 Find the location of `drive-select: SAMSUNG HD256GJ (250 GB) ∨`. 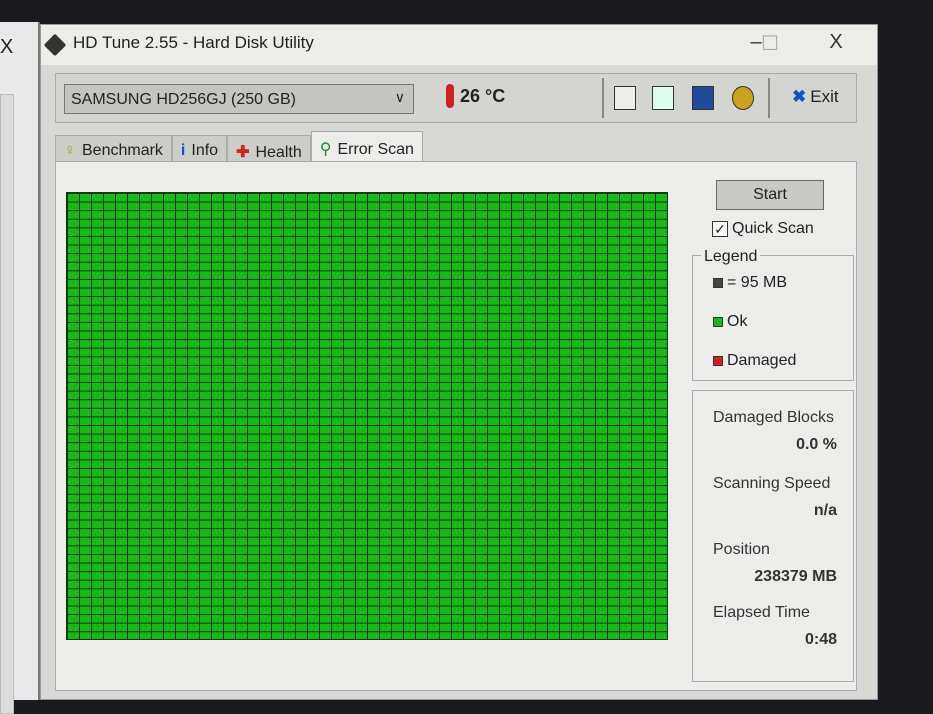

drive-select: SAMSUNG HD256GJ (250 GB) ∨ is located at coordinates (239, 99).